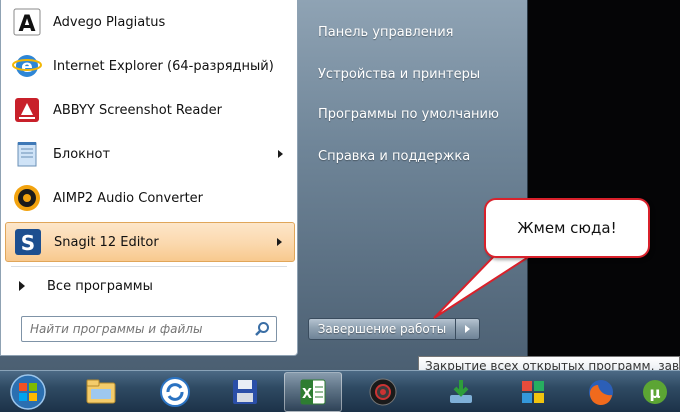 This screenshot has width=680, height=412. I want to click on program-item-internet-explorer: e Internet Explorer (64-разрядный), so click(150, 66).